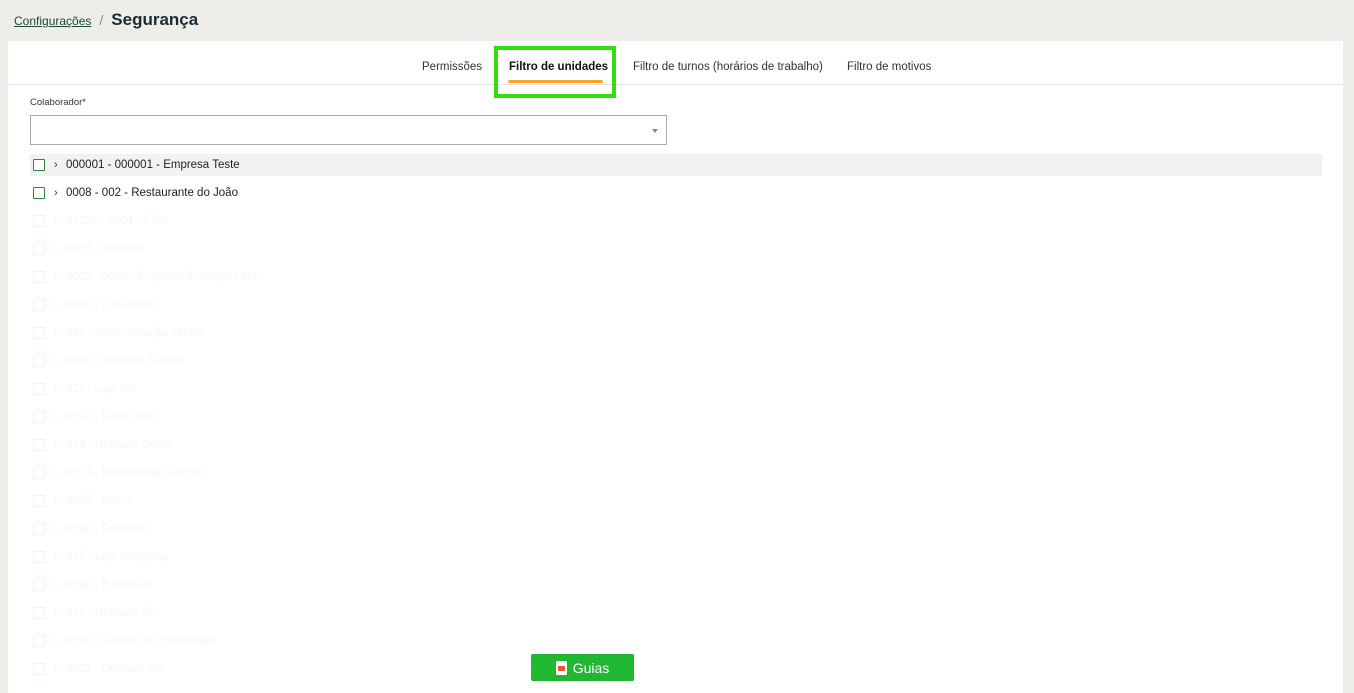 This screenshot has height=693, width=1354. I want to click on tree-row-label: 010 - Administração central, so click(136, 333).